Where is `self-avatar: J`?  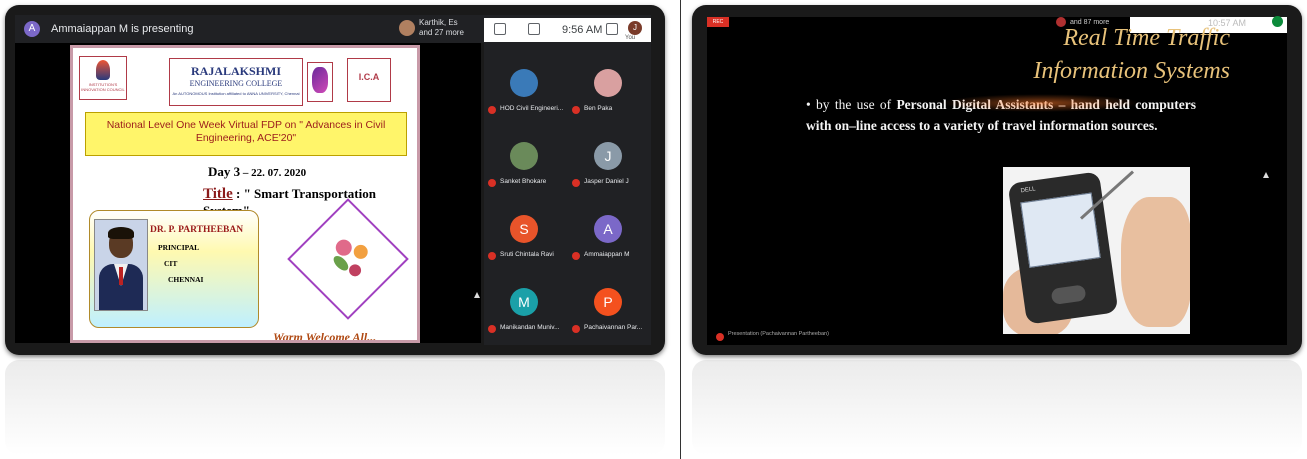 self-avatar: J is located at coordinates (635, 28).